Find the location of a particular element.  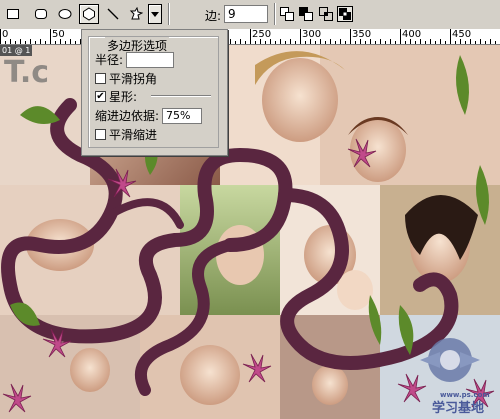

watermark-text: 学习基地 is located at coordinates (458, 408).